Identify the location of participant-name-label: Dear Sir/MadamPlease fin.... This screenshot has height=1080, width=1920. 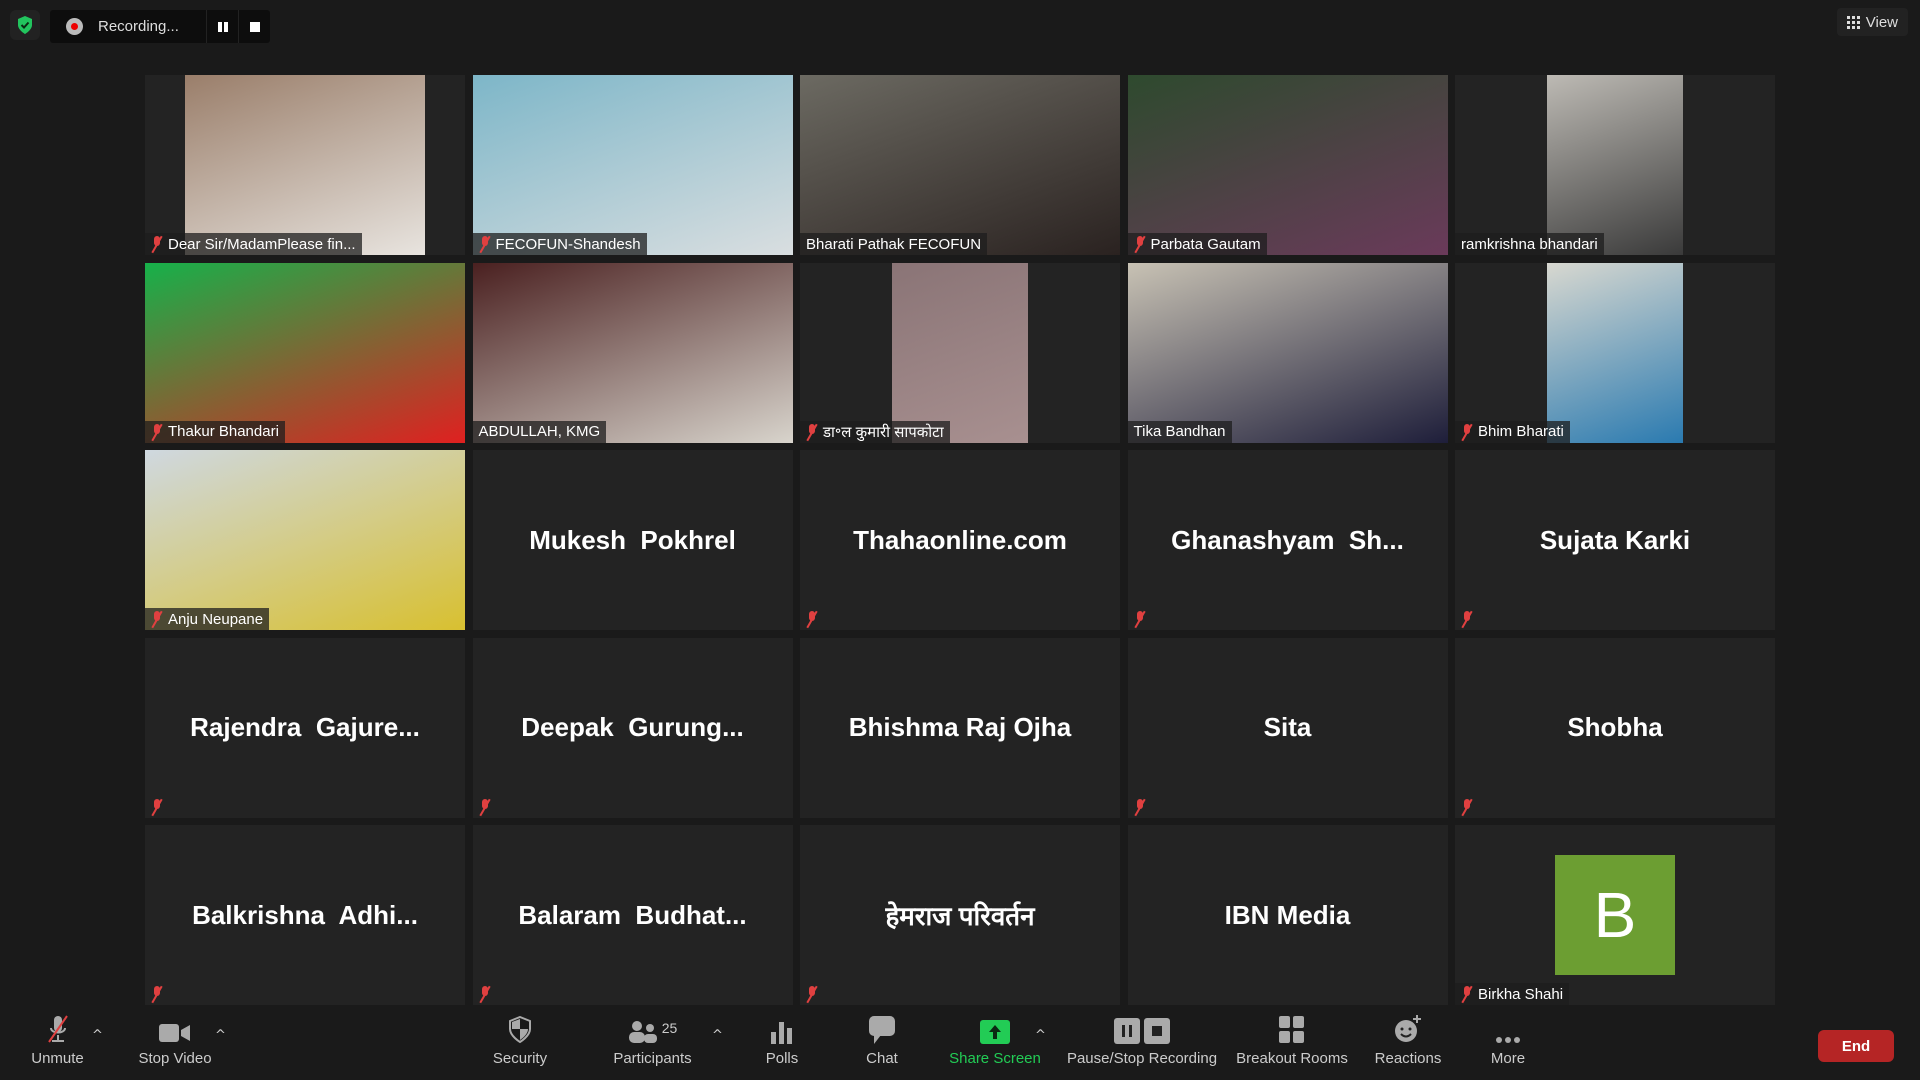
(253, 244).